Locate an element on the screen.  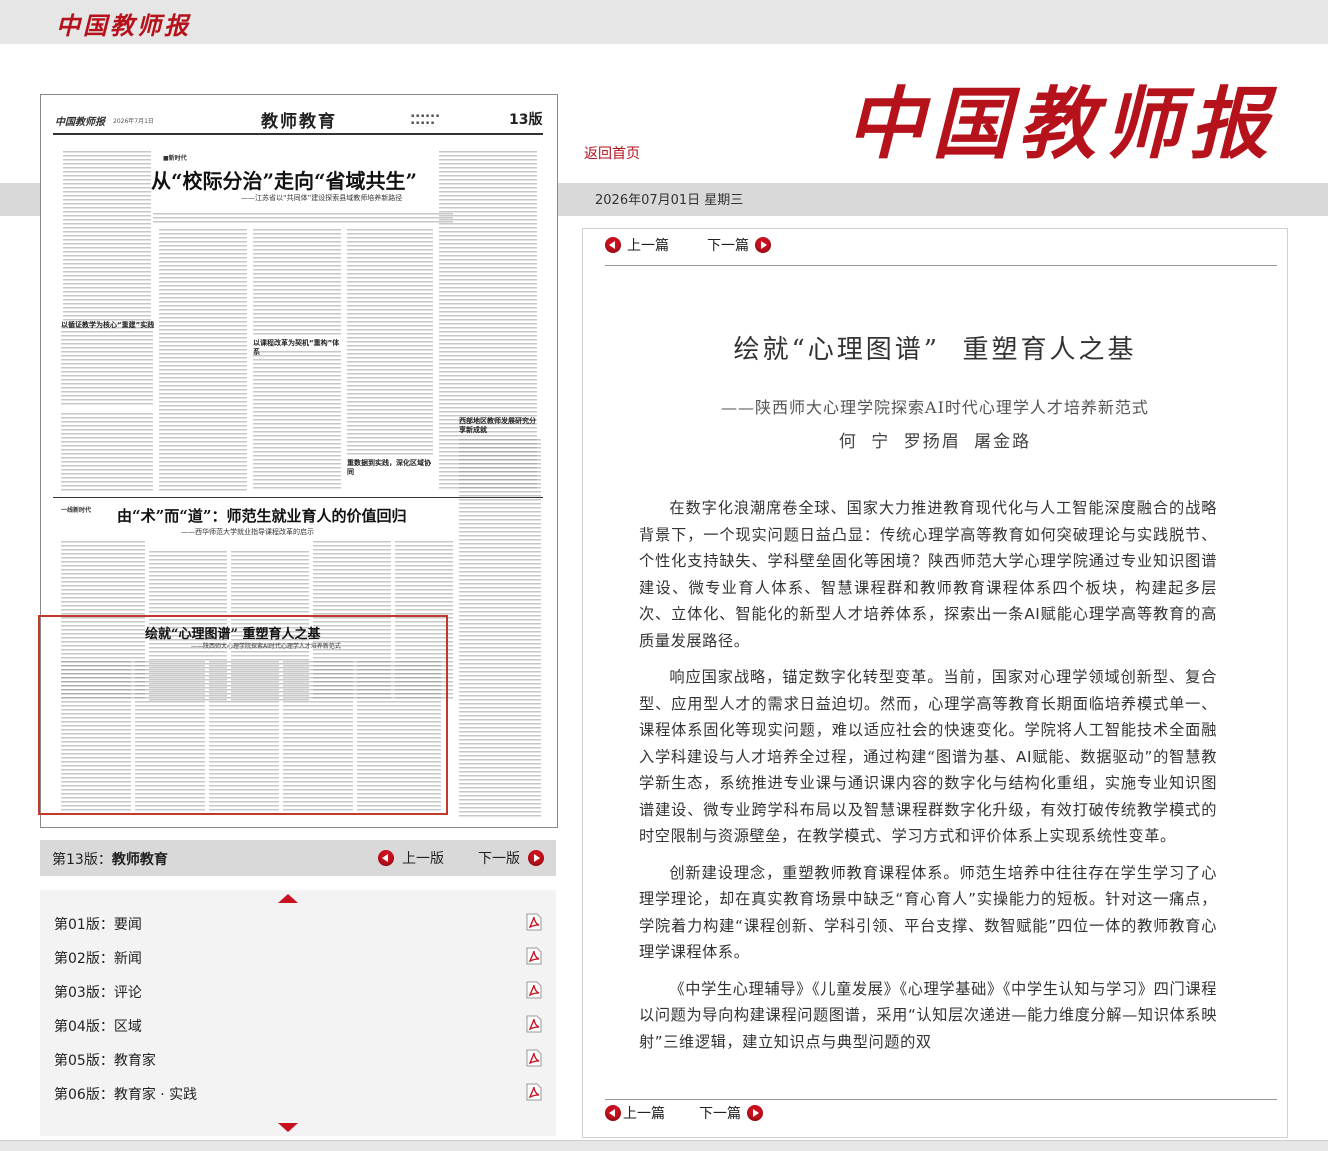
article-bottom-rule is located at coordinates (941, 1099).